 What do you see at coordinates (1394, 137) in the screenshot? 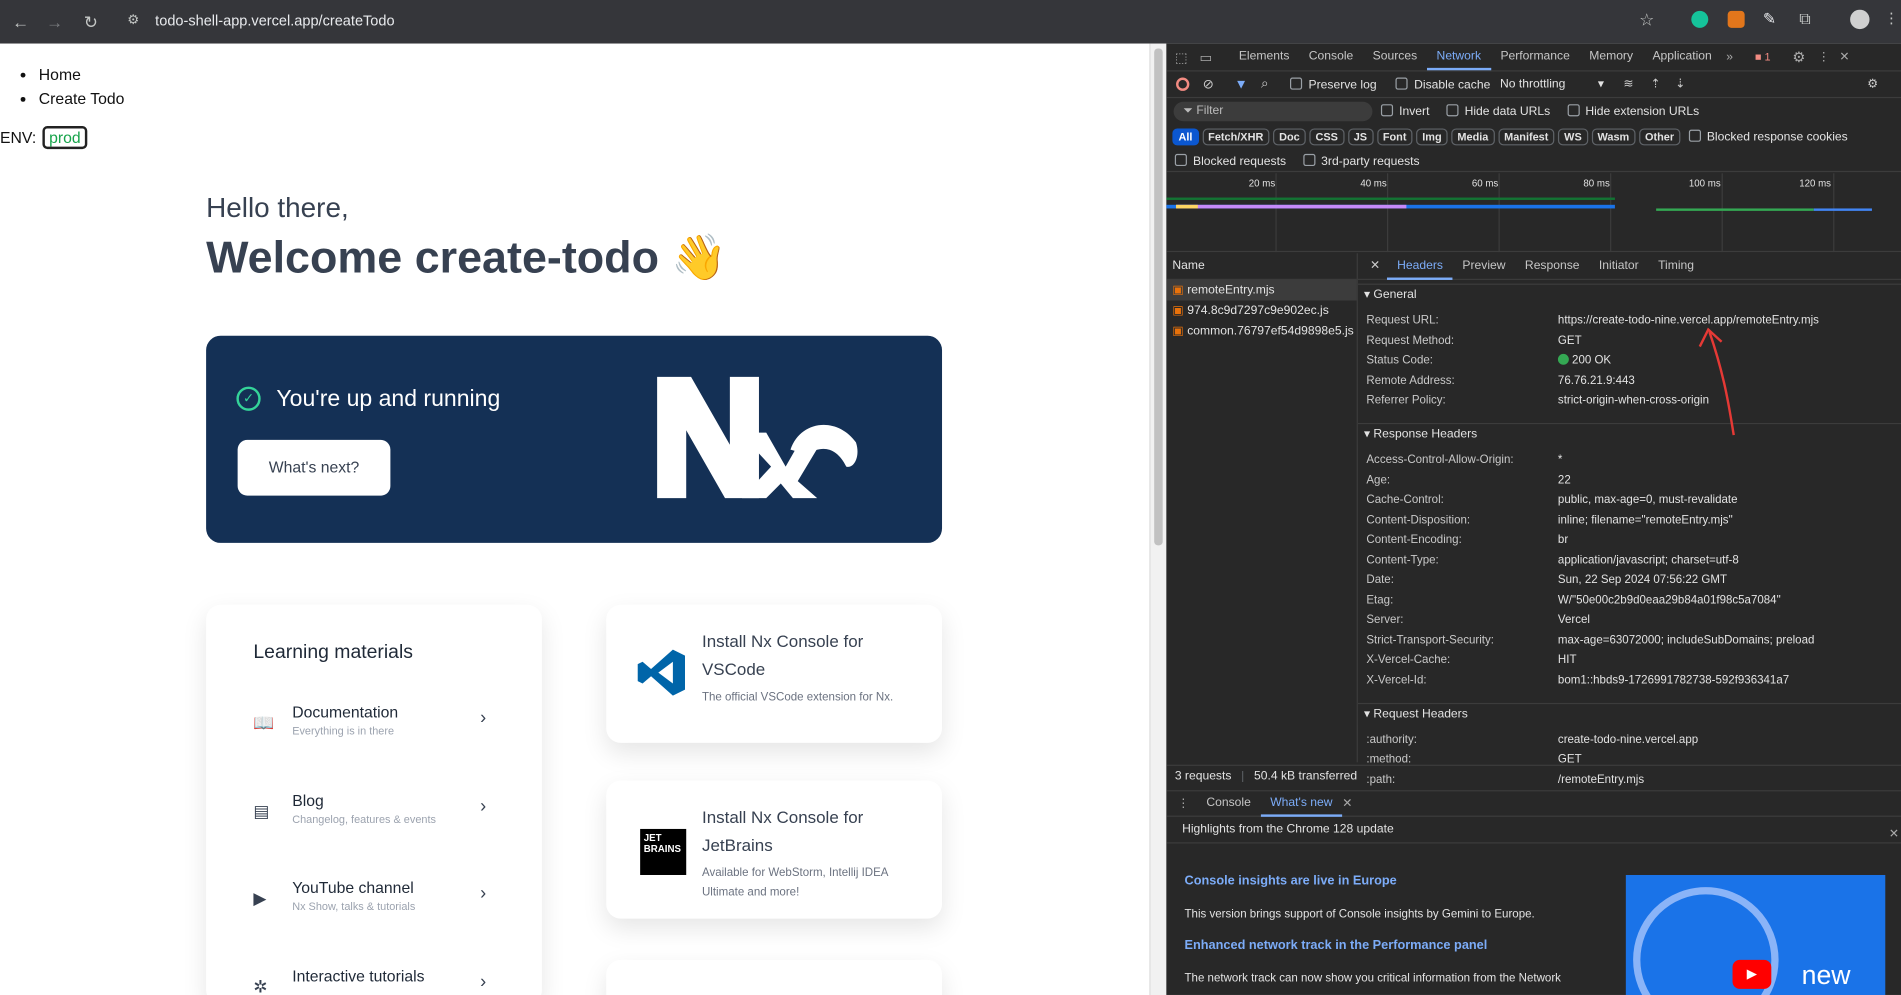
I see `chip-font: Font` at bounding box center [1394, 137].